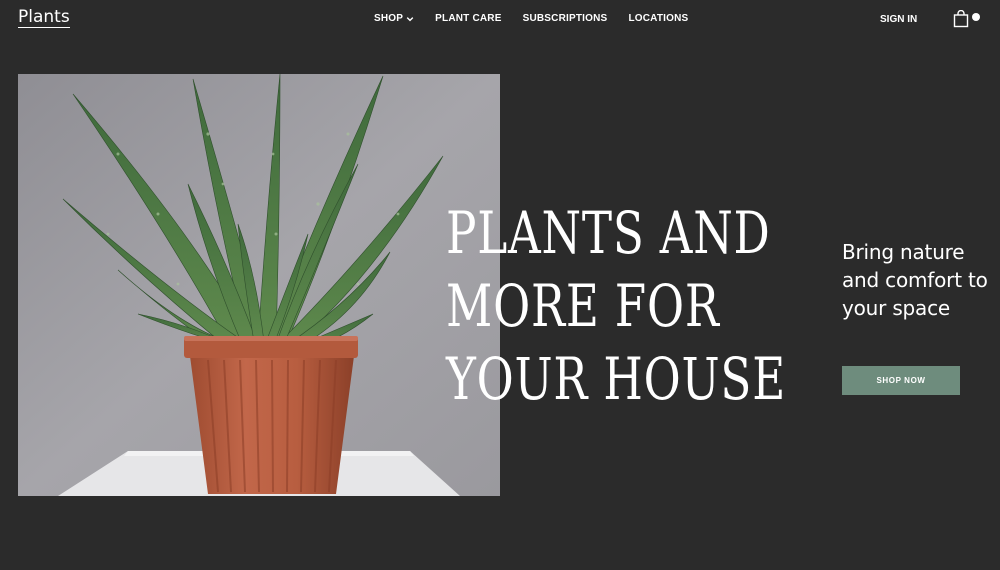 The height and width of the screenshot is (570, 1000). I want to click on sign-in-link: SIGN IN, so click(898, 19).